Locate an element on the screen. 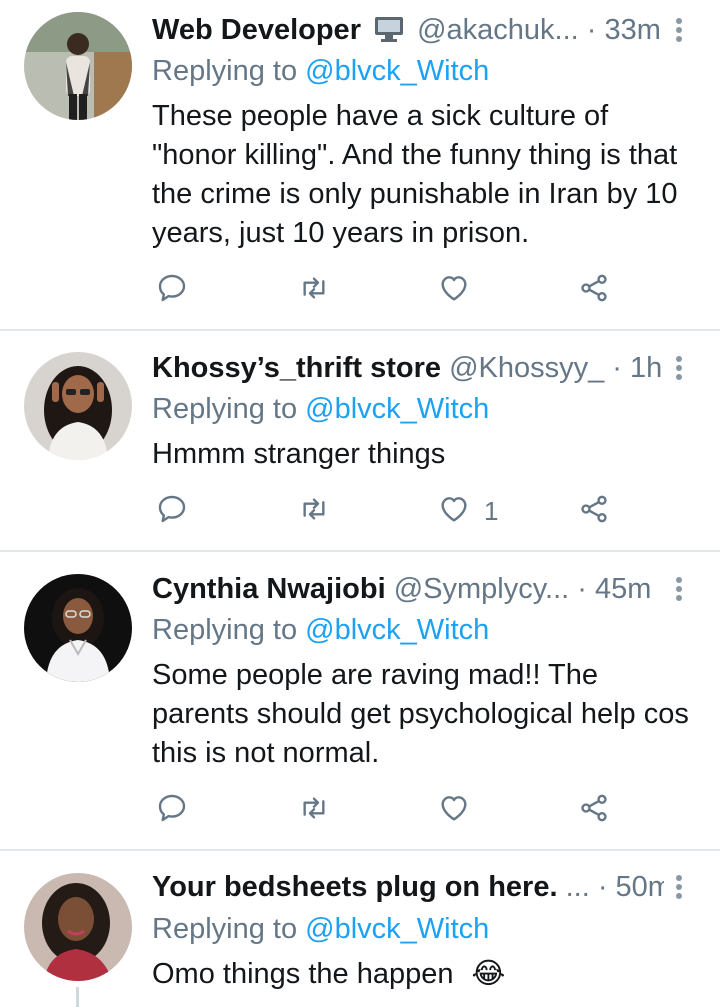  tweet-text-container: Omo things the happen 😂 is located at coordinates (422, 974).